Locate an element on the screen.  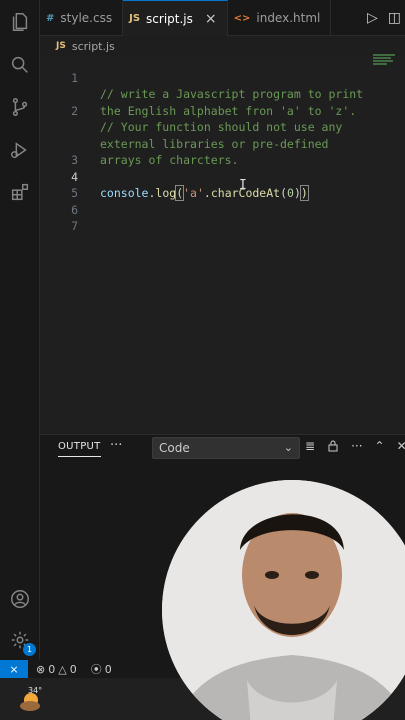
code-line-current: 4 console.log('a'.charCodeAt(0)) is located at coordinates (174, 176).